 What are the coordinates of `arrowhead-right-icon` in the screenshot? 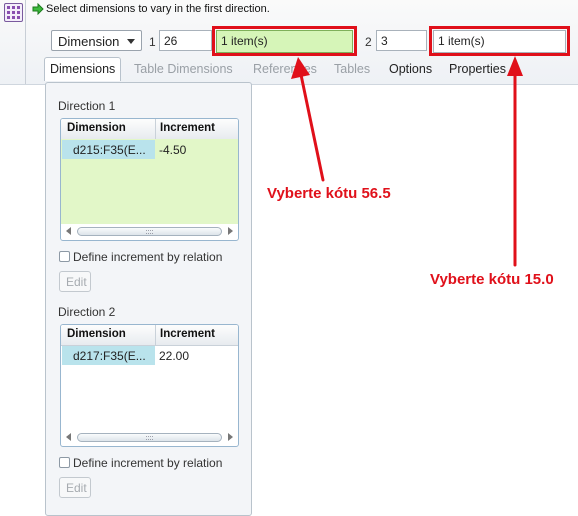 It's located at (515, 66).